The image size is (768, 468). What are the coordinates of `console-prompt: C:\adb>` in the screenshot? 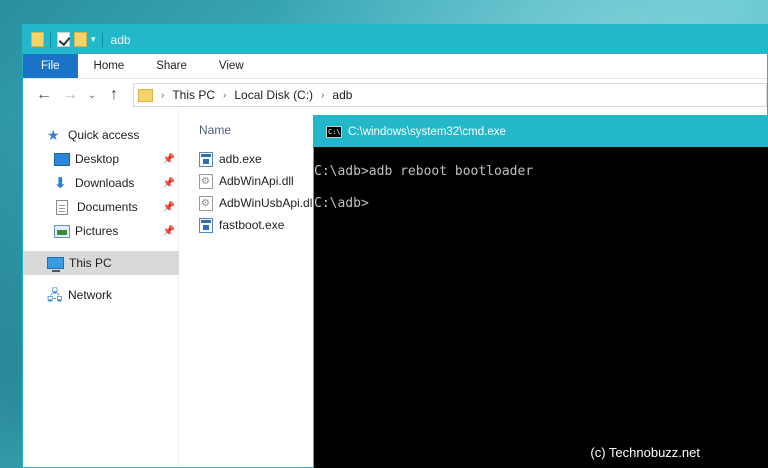 It's located at (341, 203).